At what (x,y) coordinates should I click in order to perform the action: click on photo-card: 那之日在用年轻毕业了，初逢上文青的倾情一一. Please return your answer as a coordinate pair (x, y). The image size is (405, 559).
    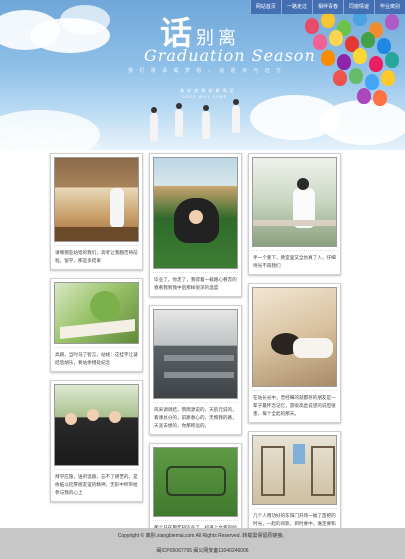
    Looking at the image, I should click on (195, 486).